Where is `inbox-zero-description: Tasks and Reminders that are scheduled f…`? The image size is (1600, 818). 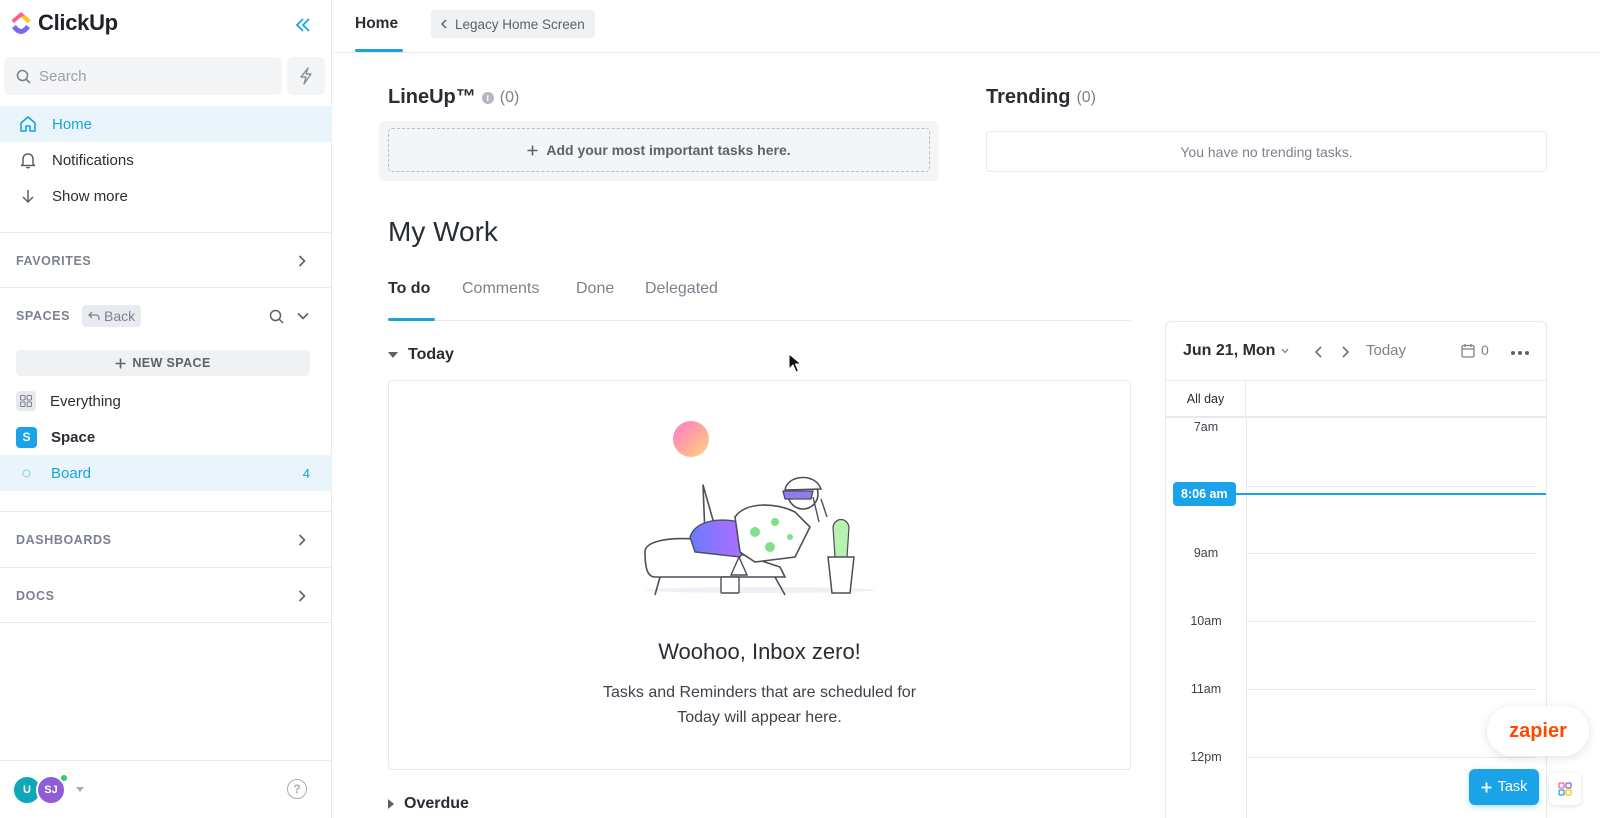 inbox-zero-description: Tasks and Reminders that are scheduled f… is located at coordinates (759, 705).